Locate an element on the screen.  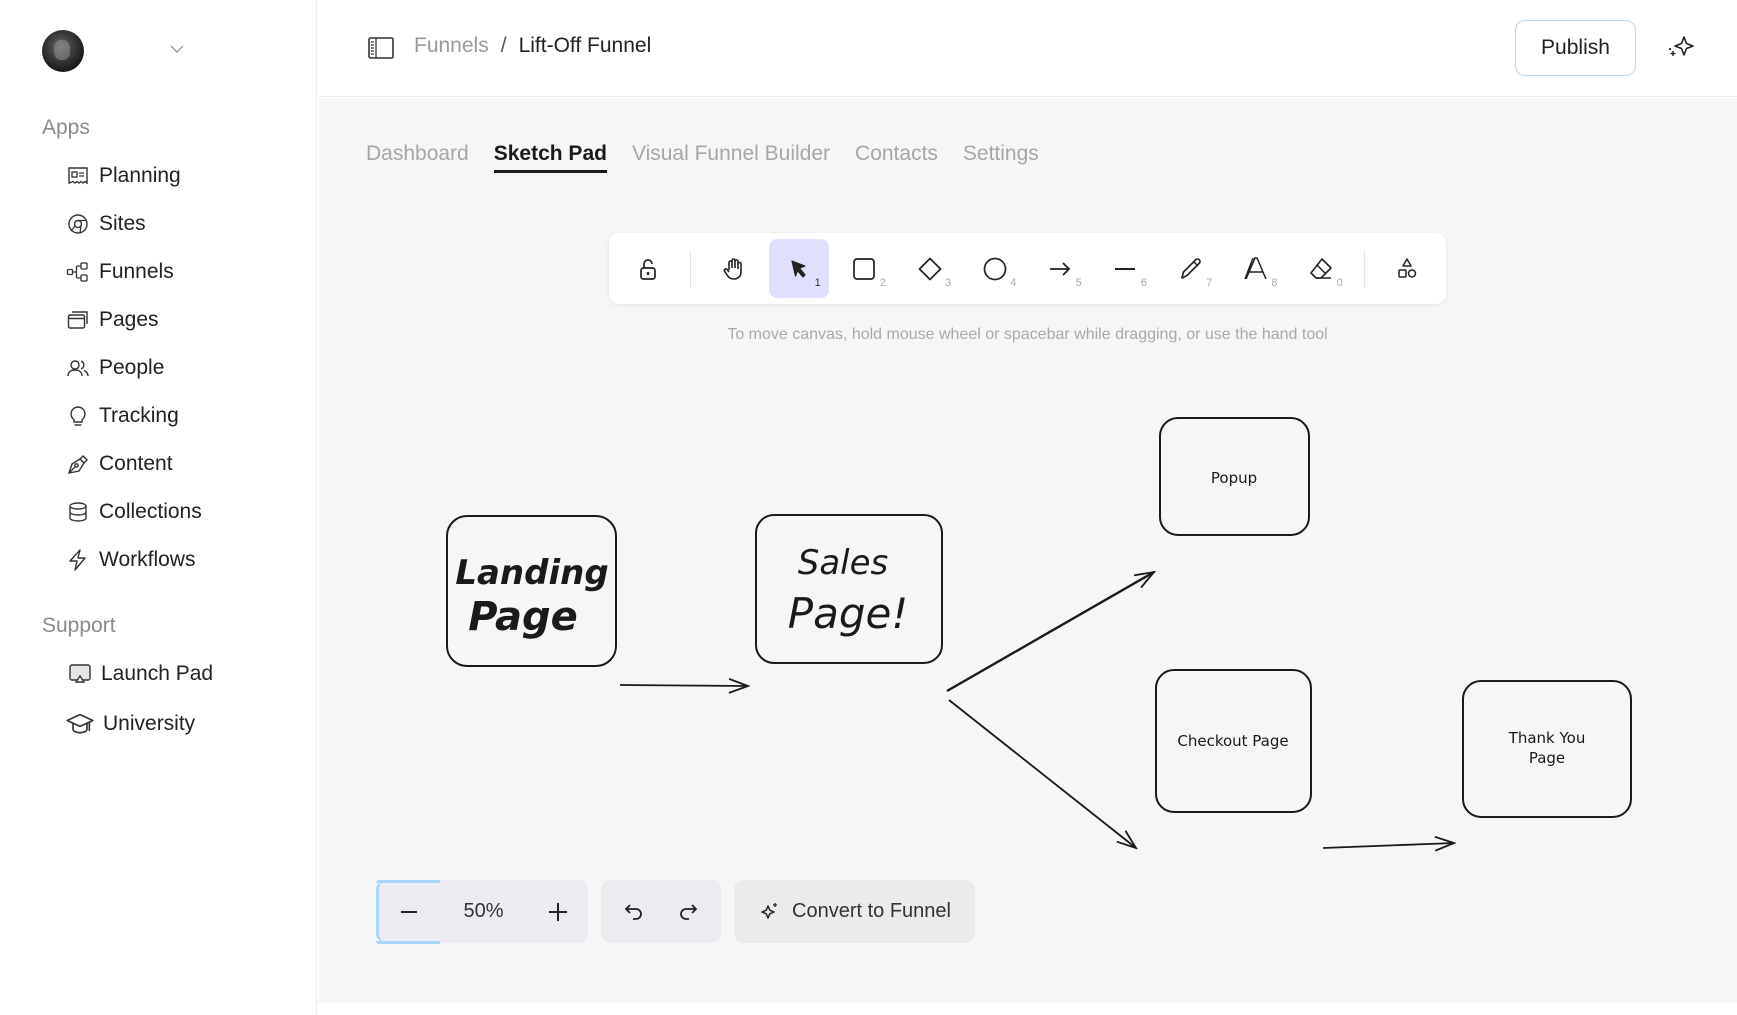
line-tool: 6 is located at coordinates (1125, 268).